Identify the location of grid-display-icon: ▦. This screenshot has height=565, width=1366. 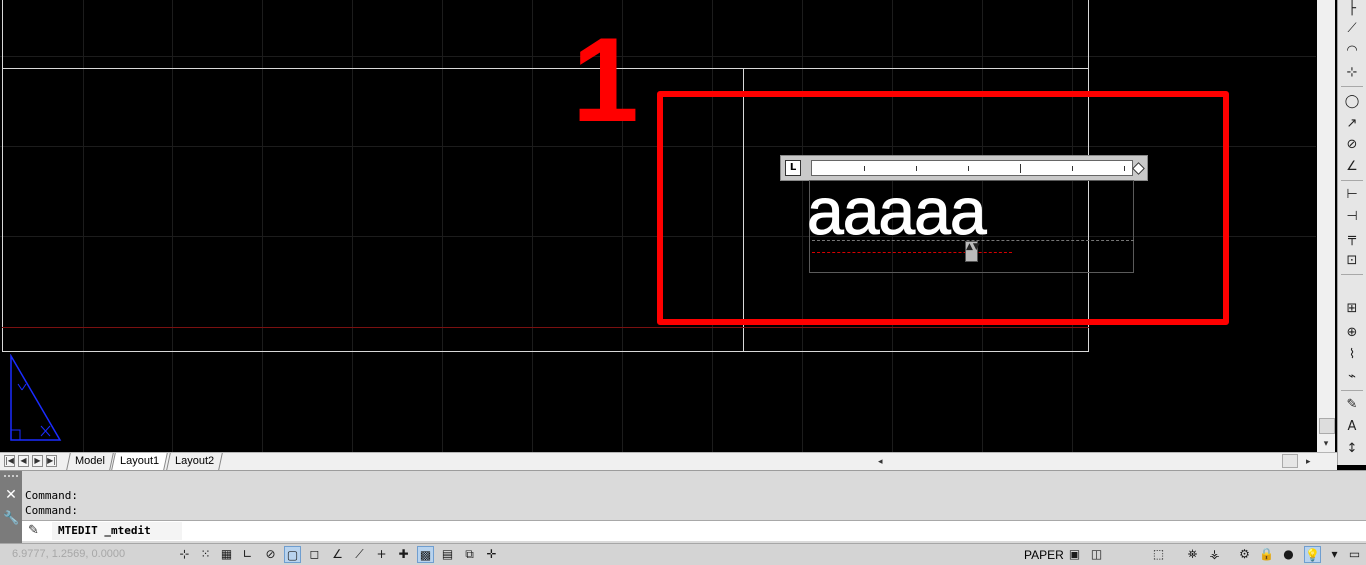
(226, 554).